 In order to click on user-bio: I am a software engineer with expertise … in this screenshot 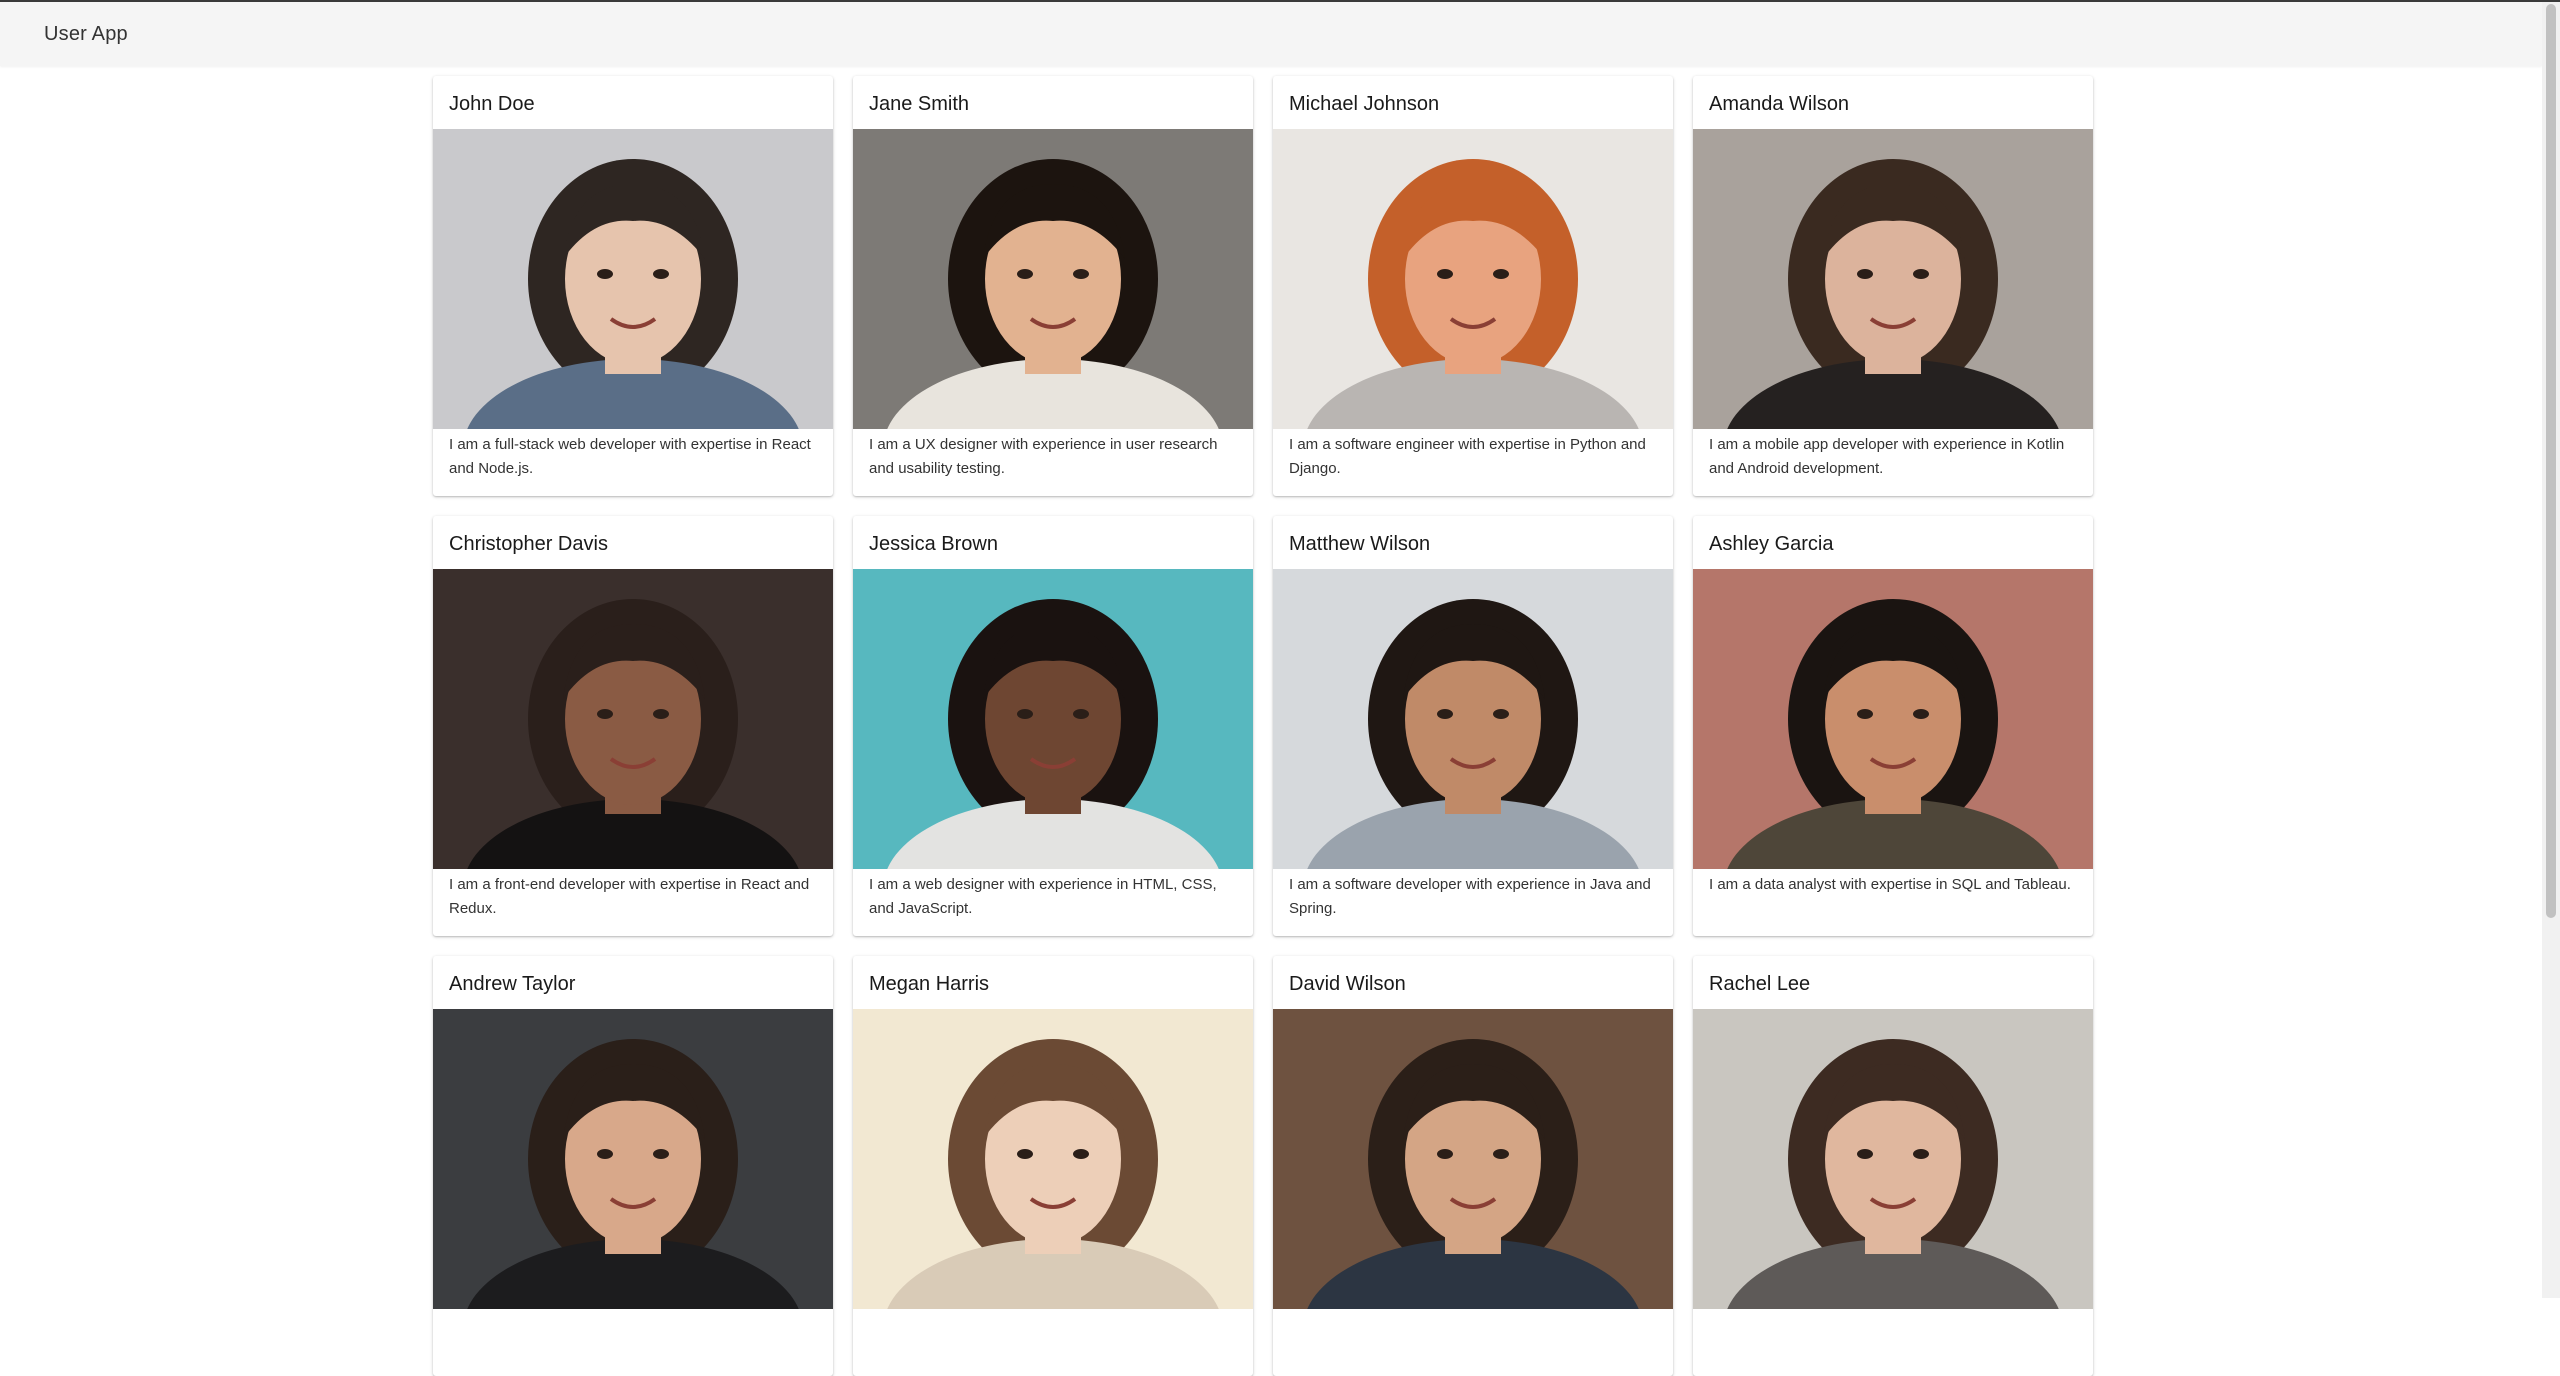, I will do `click(1467, 456)`.